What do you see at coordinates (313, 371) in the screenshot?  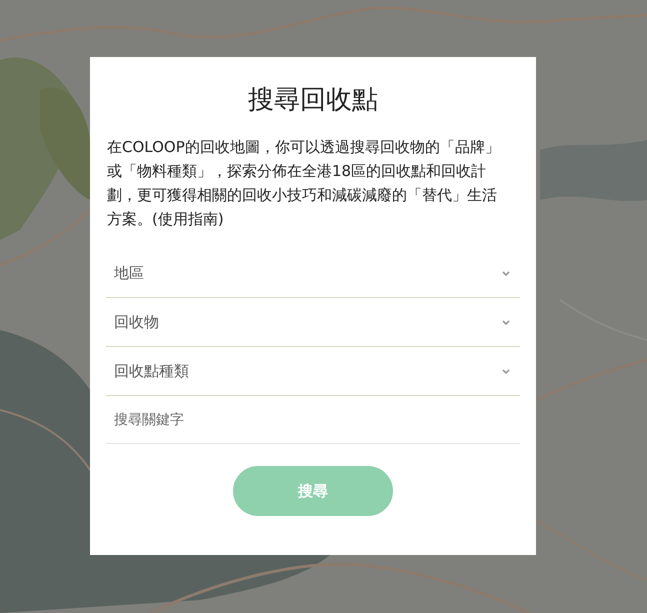 I see `dropdown: 回收點種類` at bounding box center [313, 371].